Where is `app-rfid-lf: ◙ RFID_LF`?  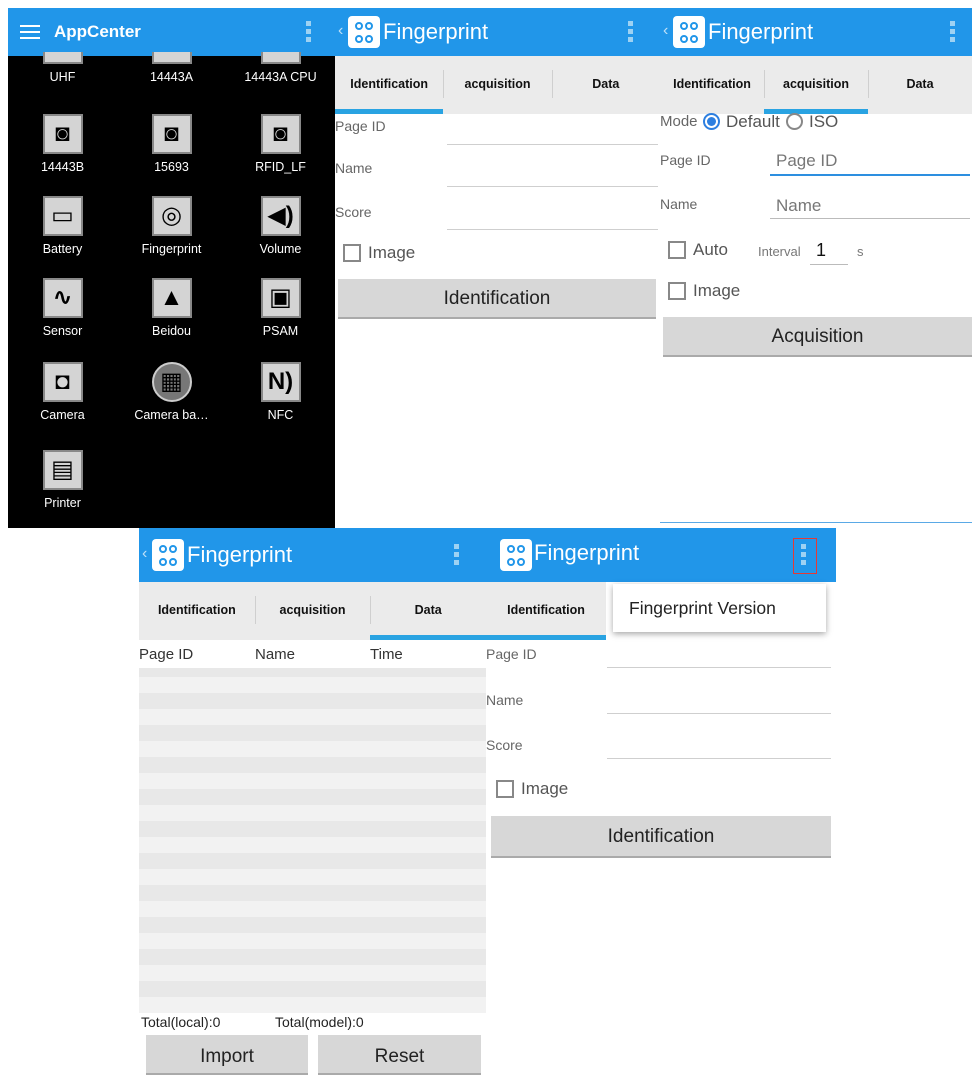
app-rfid-lf: ◙ RFID_LF is located at coordinates (280, 144).